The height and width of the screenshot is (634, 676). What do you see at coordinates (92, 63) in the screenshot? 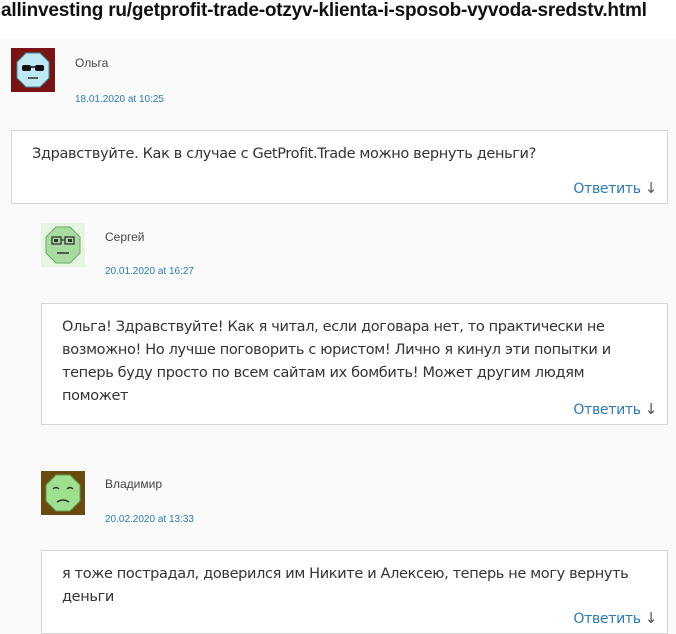
I see `comment-author: Ольга` at bounding box center [92, 63].